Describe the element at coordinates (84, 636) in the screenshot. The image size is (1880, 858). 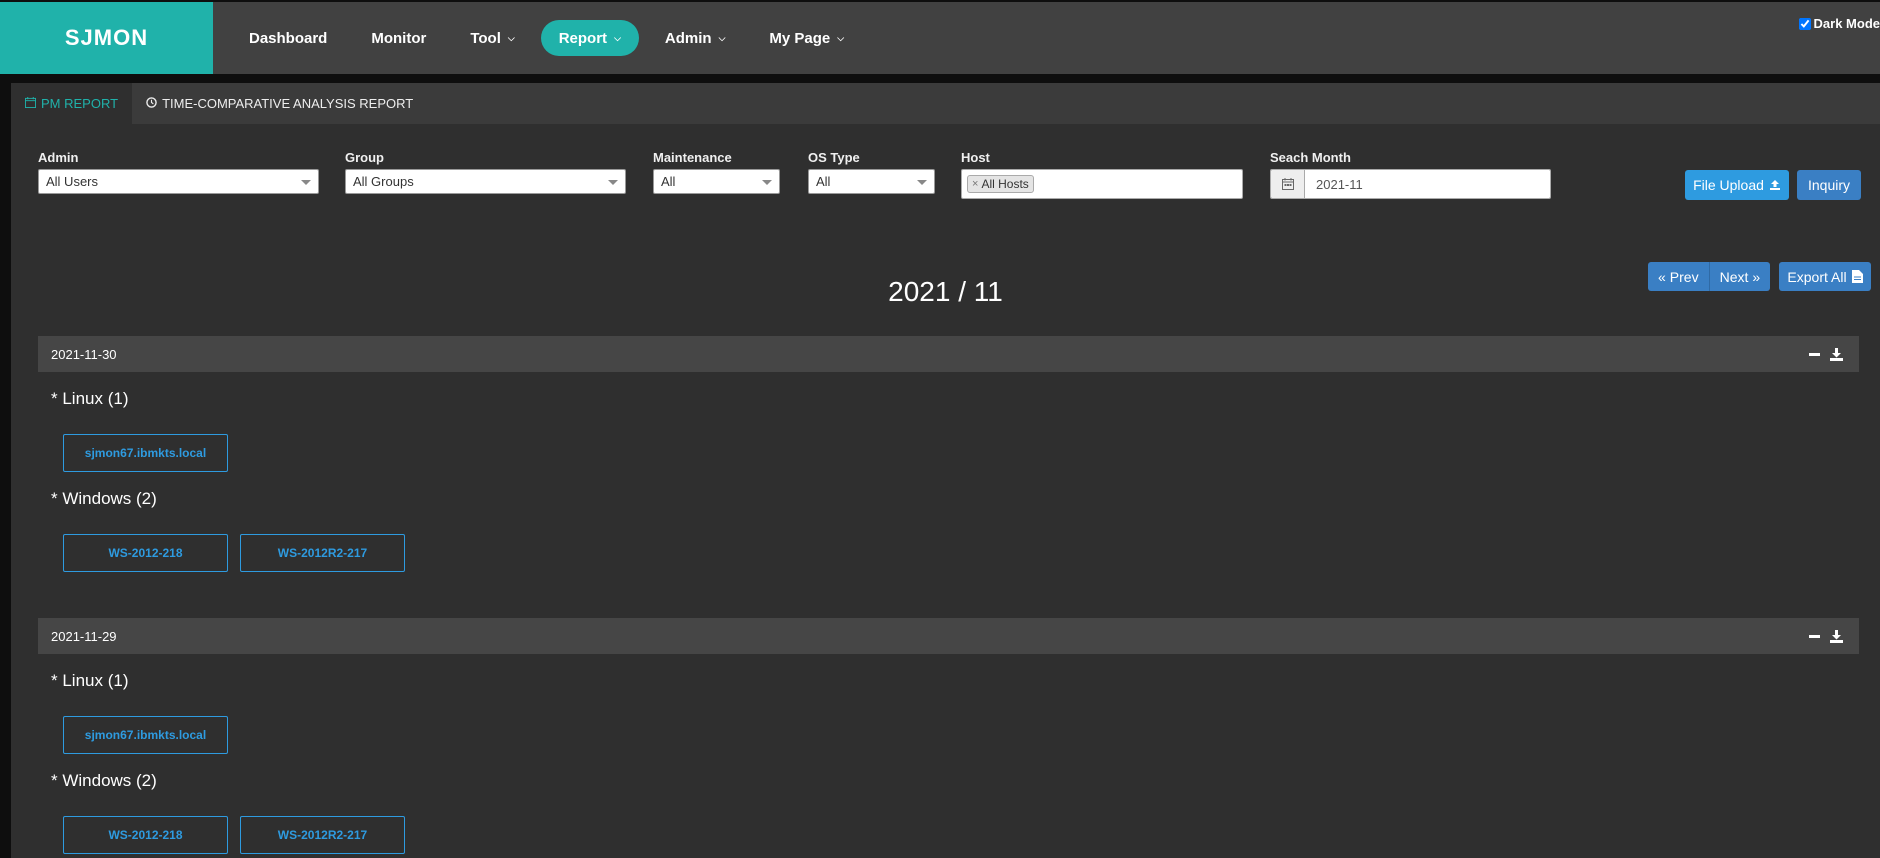
I see `day-date: 2021-11-29` at that location.